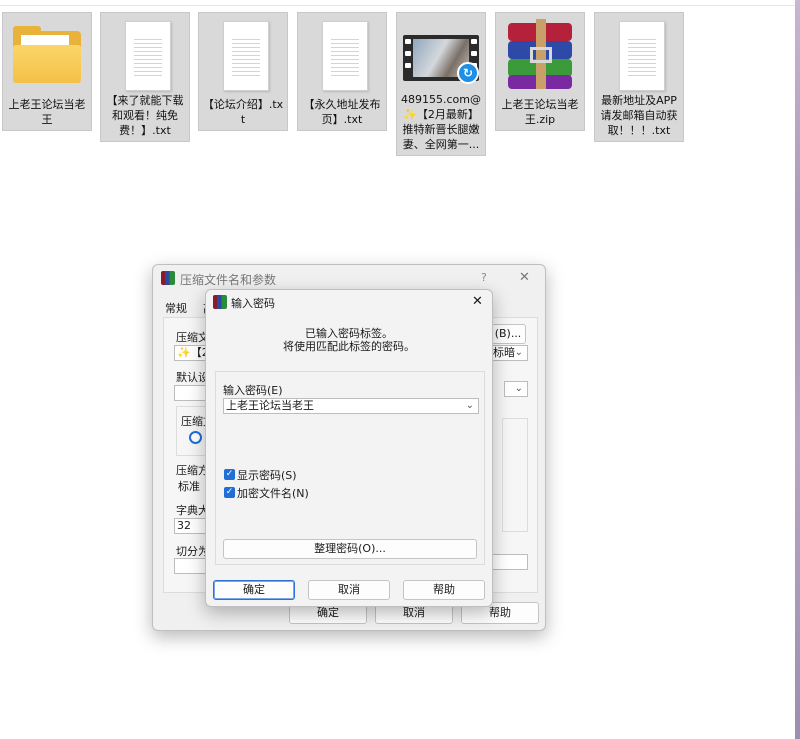 Image resolution: width=800 pixels, height=739 pixels. I want to click on file-txt-intro: 【论坛介绍】.txt, so click(243, 71).